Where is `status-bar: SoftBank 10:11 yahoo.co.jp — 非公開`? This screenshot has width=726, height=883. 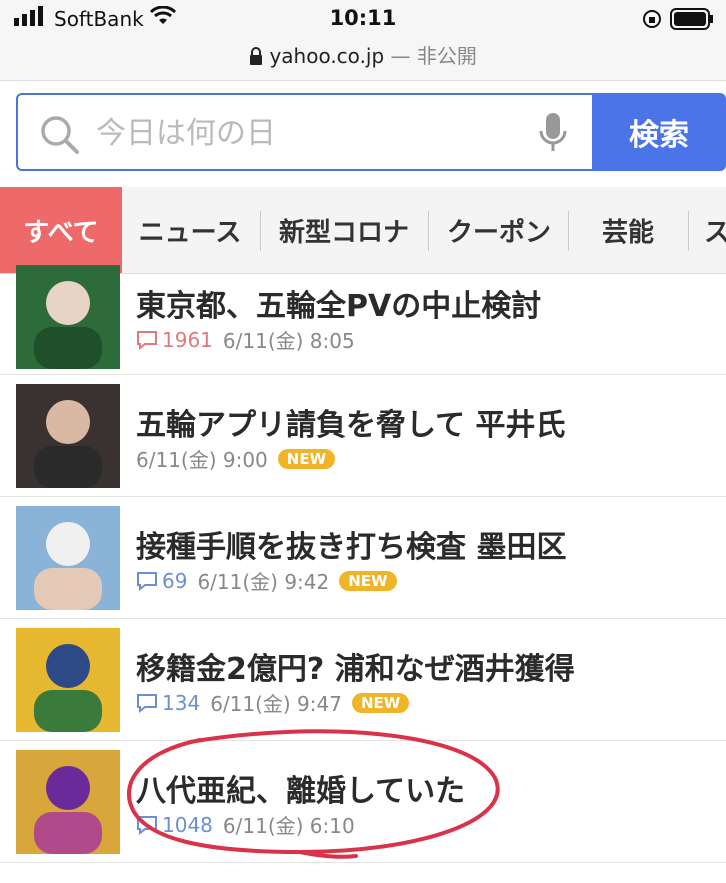
status-bar: SoftBank 10:11 yahoo.co.jp — 非公開 is located at coordinates (363, 40).